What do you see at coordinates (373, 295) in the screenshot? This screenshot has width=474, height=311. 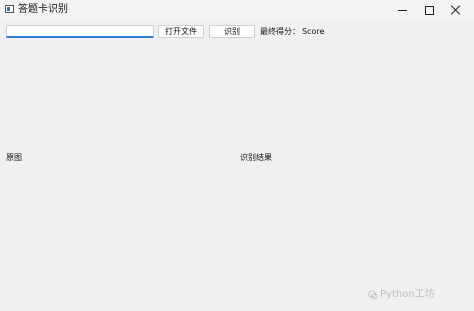 I see `wechat-logo-icon` at bounding box center [373, 295].